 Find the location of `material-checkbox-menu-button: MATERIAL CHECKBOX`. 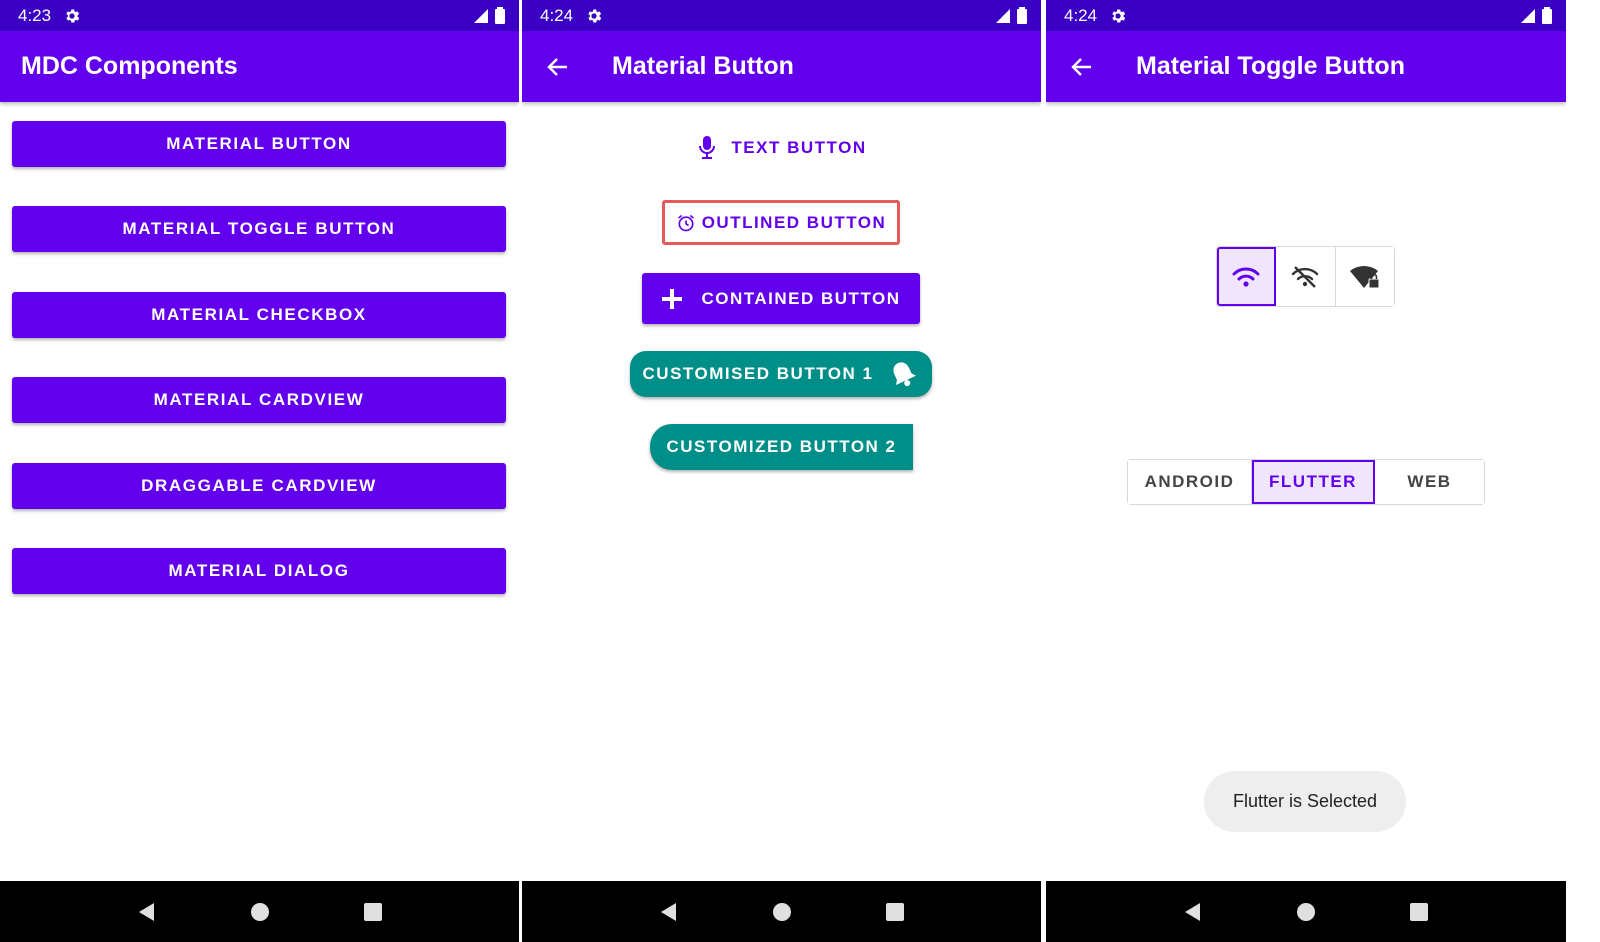

material-checkbox-menu-button: MATERIAL CHECKBOX is located at coordinates (259, 315).